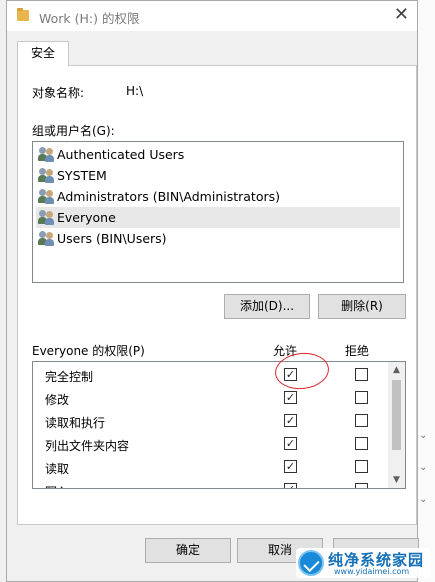 The width and height of the screenshot is (435, 582). What do you see at coordinates (211, 421) in the screenshot?
I see `permission-row-read-execute: 读取和执行 ✓` at bounding box center [211, 421].